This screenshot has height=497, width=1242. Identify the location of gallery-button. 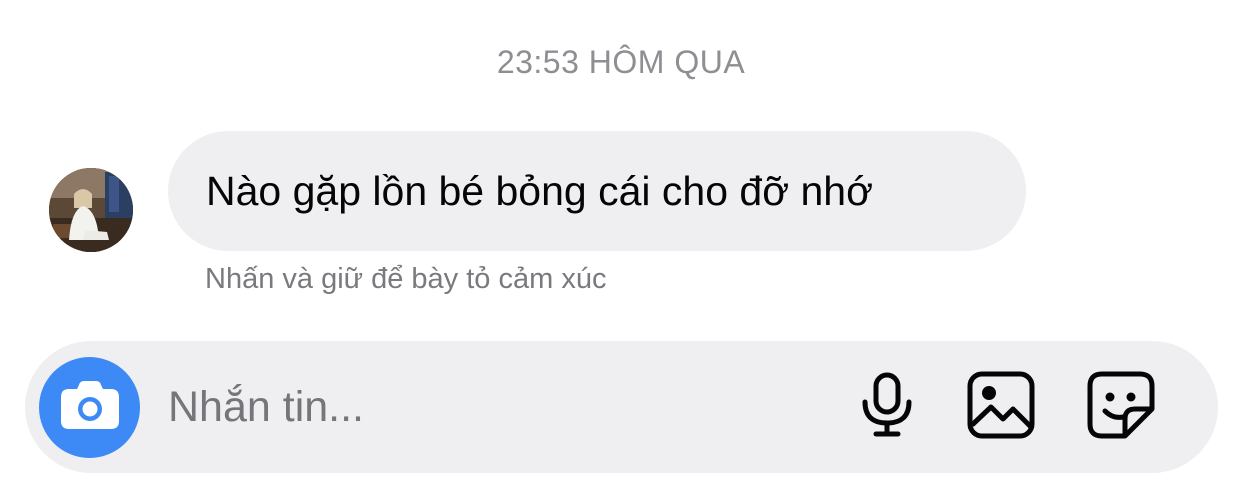
(1001, 407).